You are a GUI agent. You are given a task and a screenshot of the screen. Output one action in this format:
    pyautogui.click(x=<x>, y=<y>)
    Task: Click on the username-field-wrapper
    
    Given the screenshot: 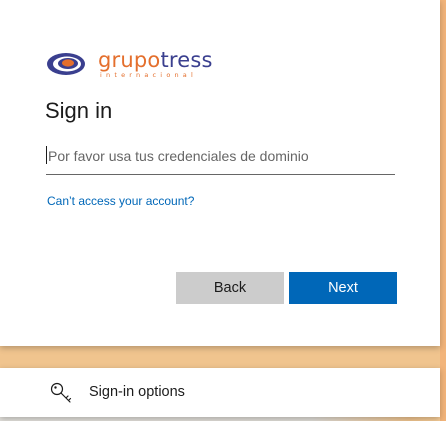 What is the action you would take?
    pyautogui.click(x=221, y=158)
    